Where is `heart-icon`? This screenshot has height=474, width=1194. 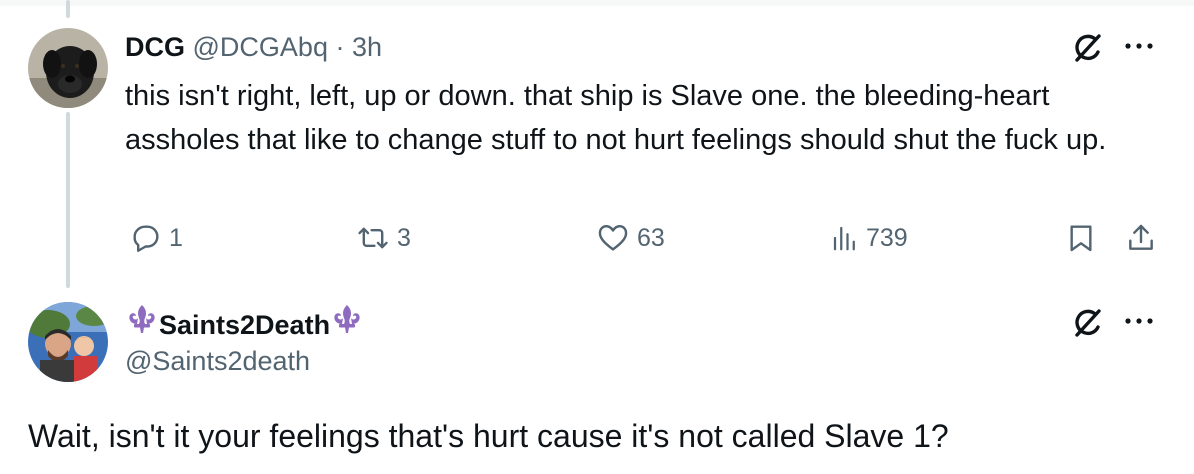
heart-icon is located at coordinates (613, 238).